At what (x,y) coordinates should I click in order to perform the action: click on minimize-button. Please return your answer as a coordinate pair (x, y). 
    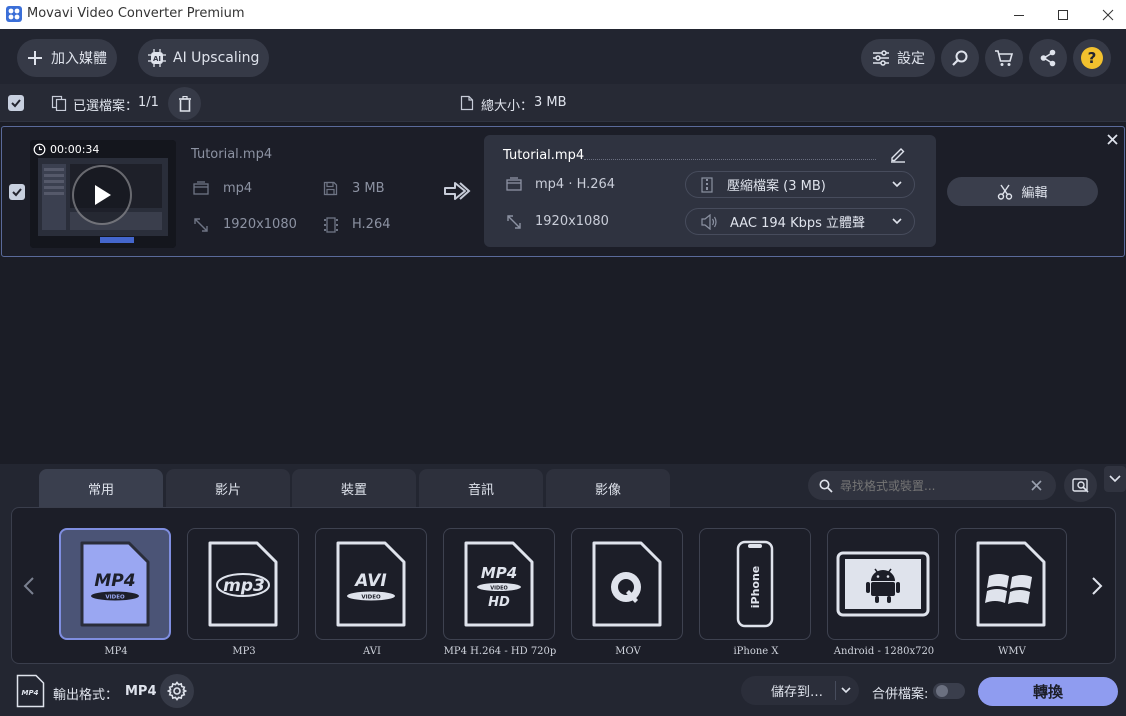
    Looking at the image, I should click on (1019, 14).